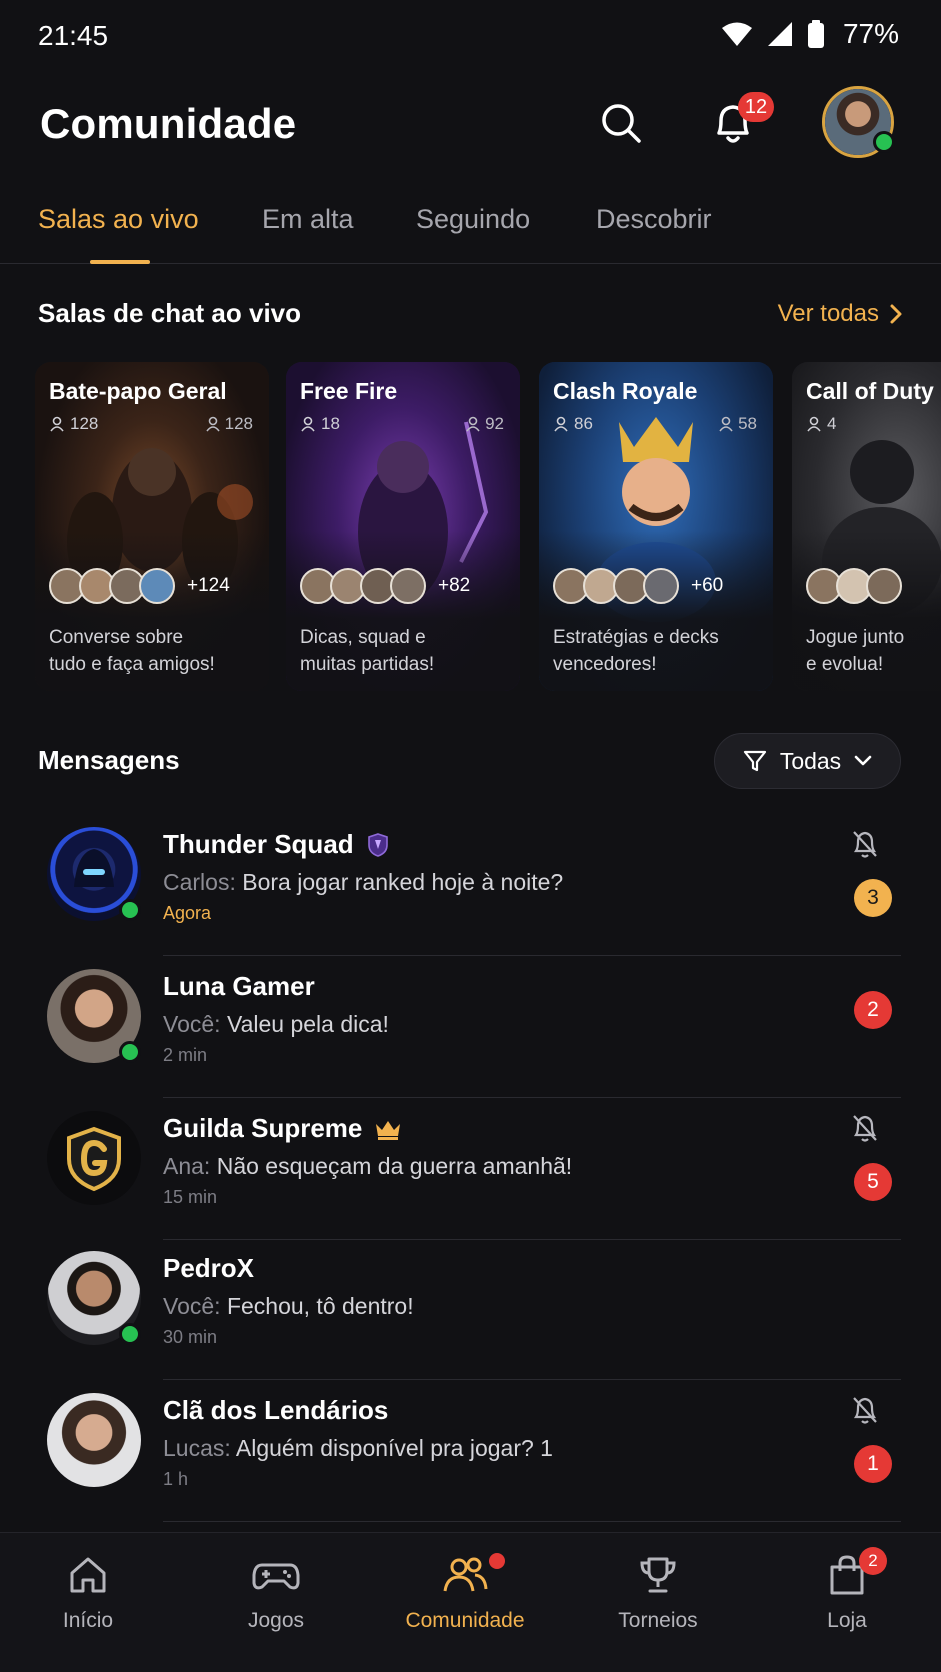  Describe the element at coordinates (736, 34) in the screenshot. I see `wifi-icon` at that location.